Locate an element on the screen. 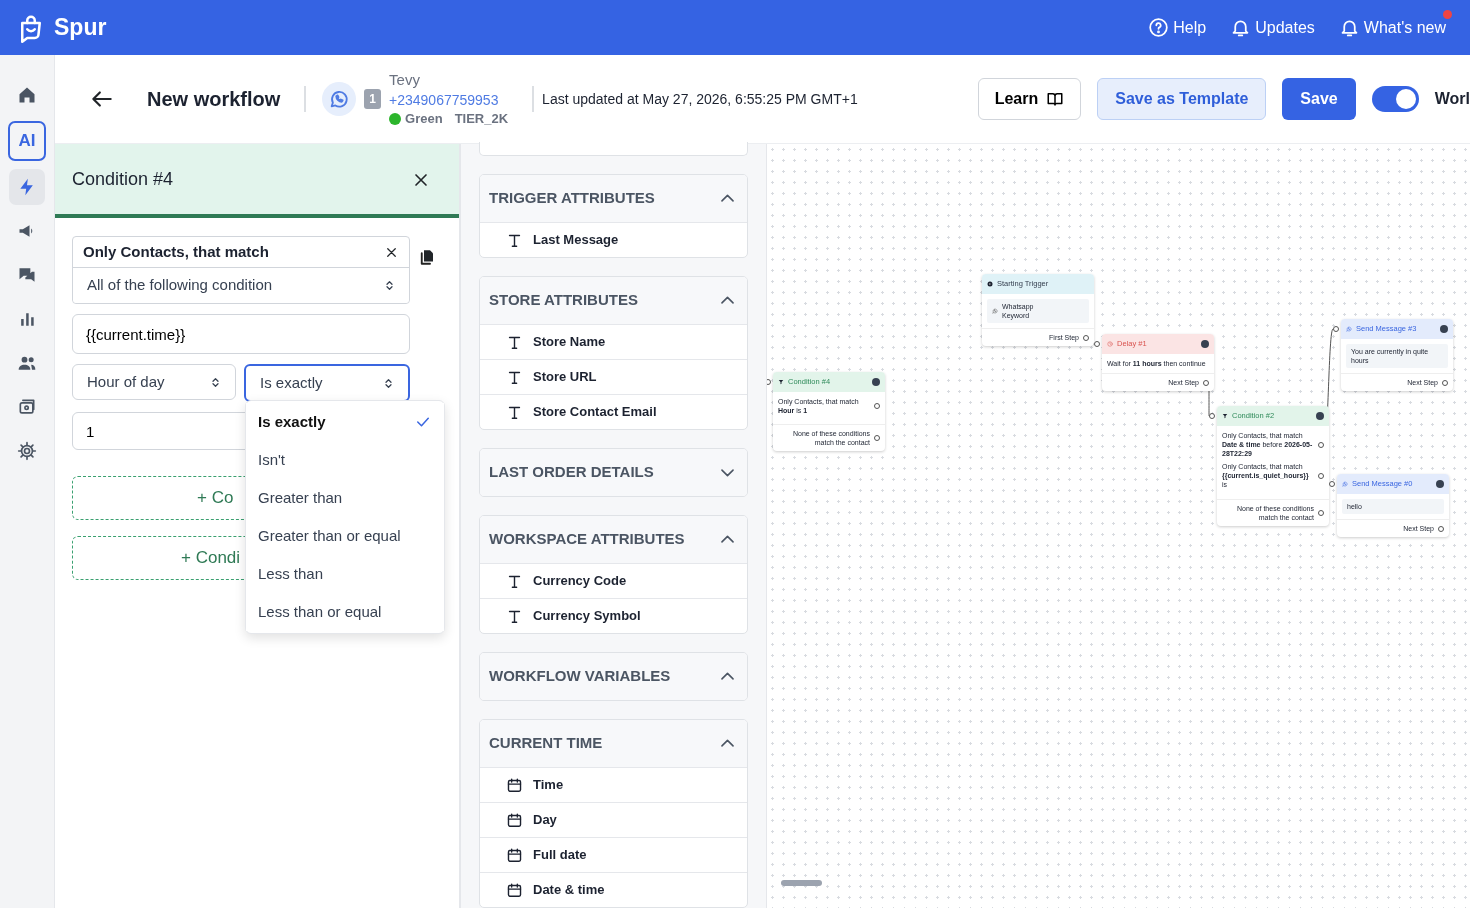 This screenshot has width=1470, height=908. phone-number: +2349067759953 is located at coordinates (444, 100).